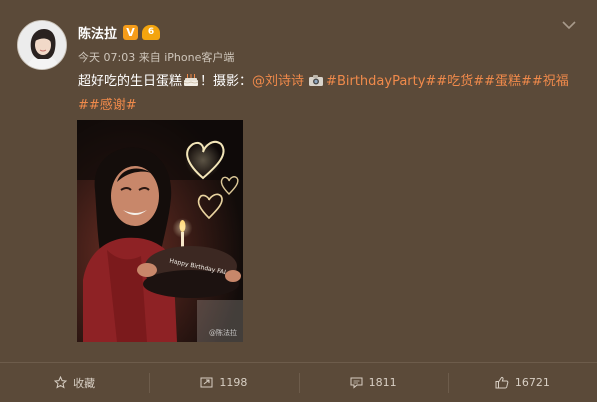 The image size is (597, 402). I want to click on member-level-badge-icon: 6, so click(151, 32).